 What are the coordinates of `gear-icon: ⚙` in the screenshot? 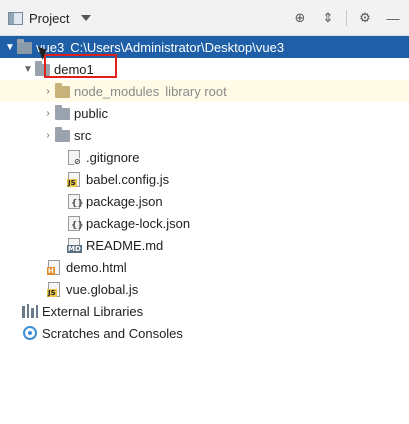 It's located at (365, 18).